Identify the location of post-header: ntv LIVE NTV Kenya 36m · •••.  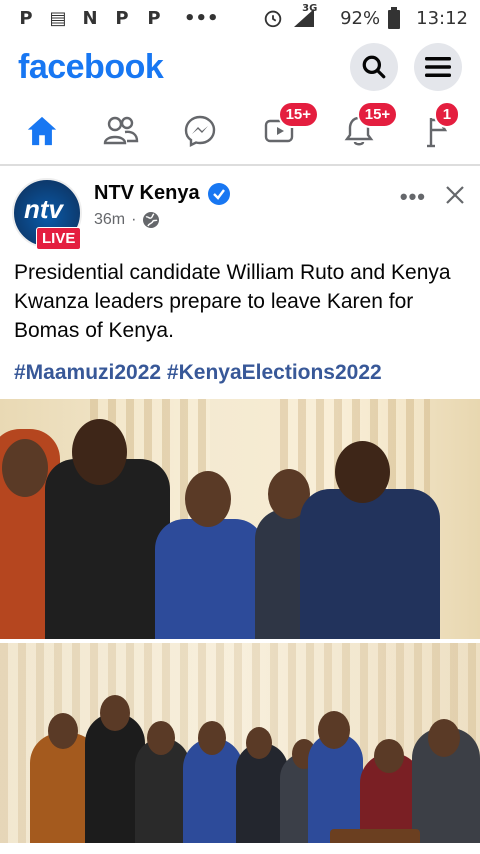
(240, 208).